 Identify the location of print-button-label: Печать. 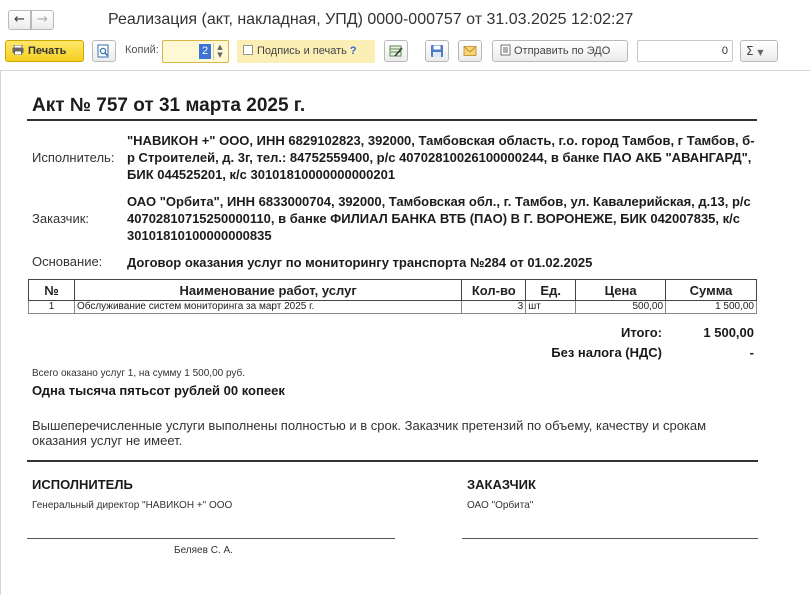
(47, 51).